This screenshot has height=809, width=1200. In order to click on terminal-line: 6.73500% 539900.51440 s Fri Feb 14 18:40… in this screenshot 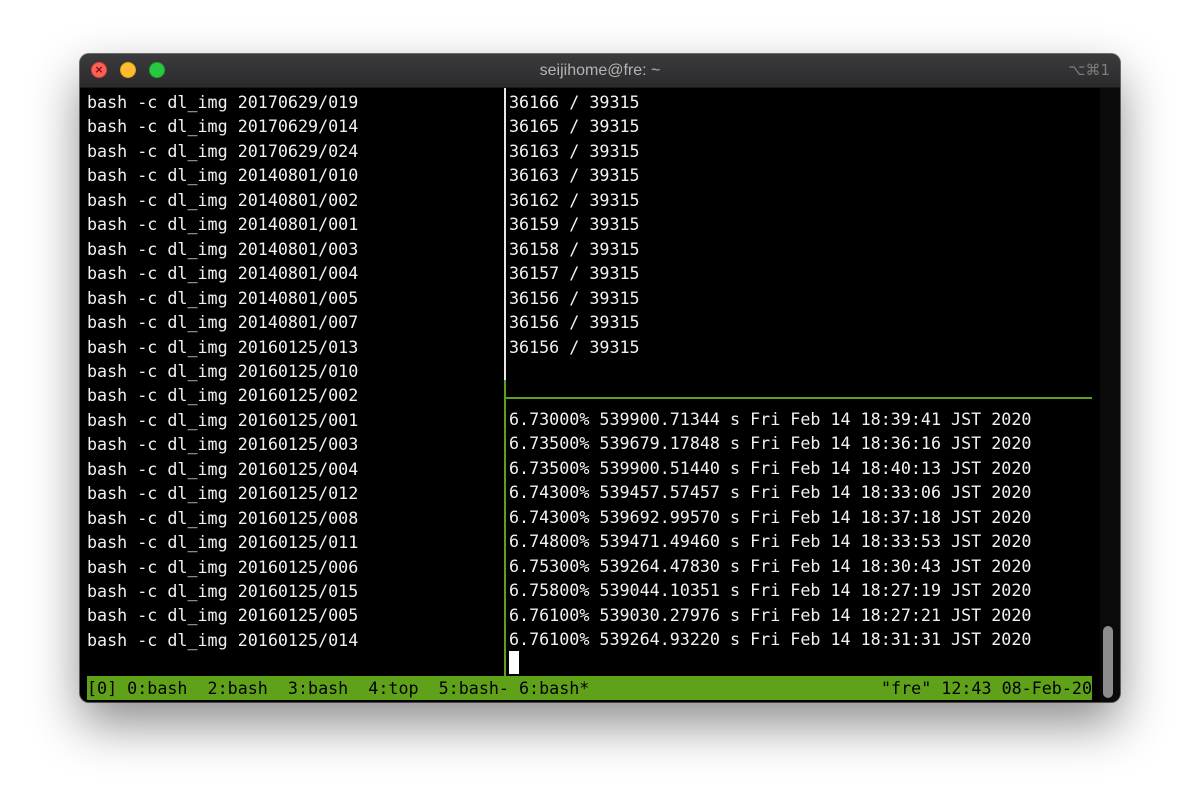, I will do `click(770, 467)`.